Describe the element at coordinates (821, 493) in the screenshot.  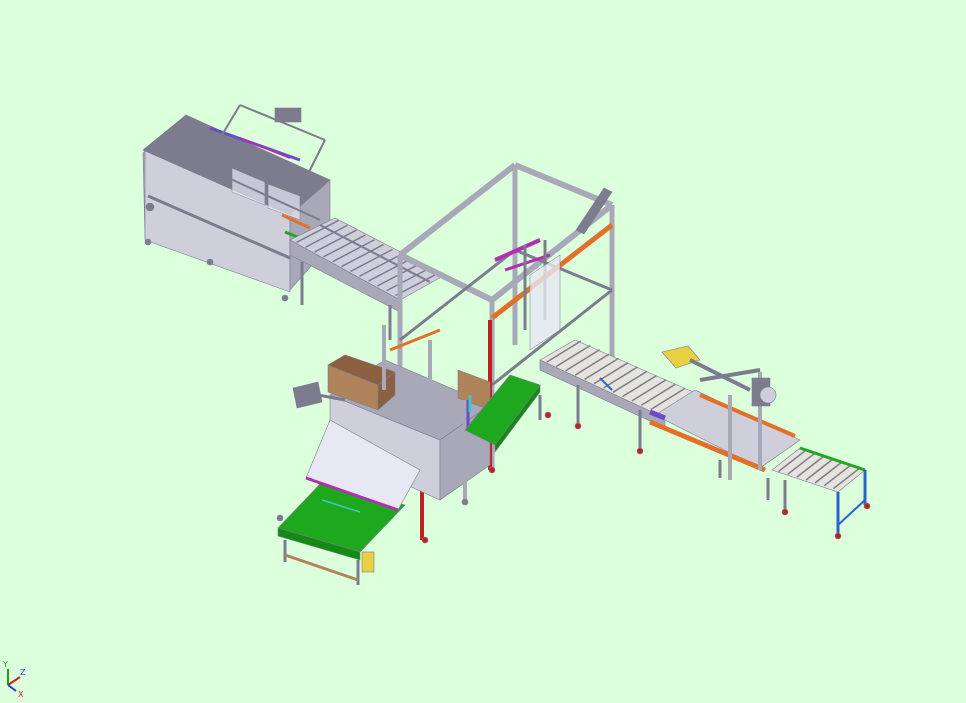
I see `outfeed-roller-conveyor` at that location.